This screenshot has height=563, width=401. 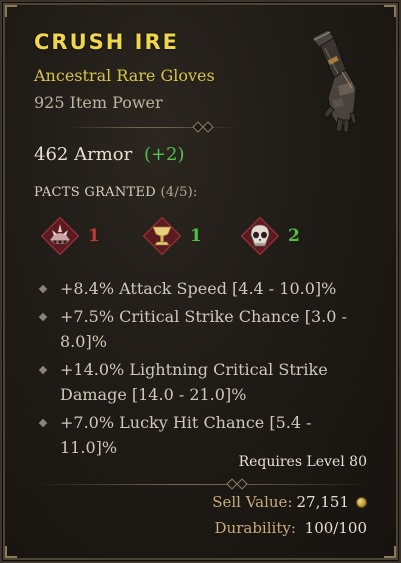 What do you see at coordinates (198, 288) in the screenshot?
I see `affix-text: +8.4% Attack Speed [4.4 - 10.0]%` at bounding box center [198, 288].